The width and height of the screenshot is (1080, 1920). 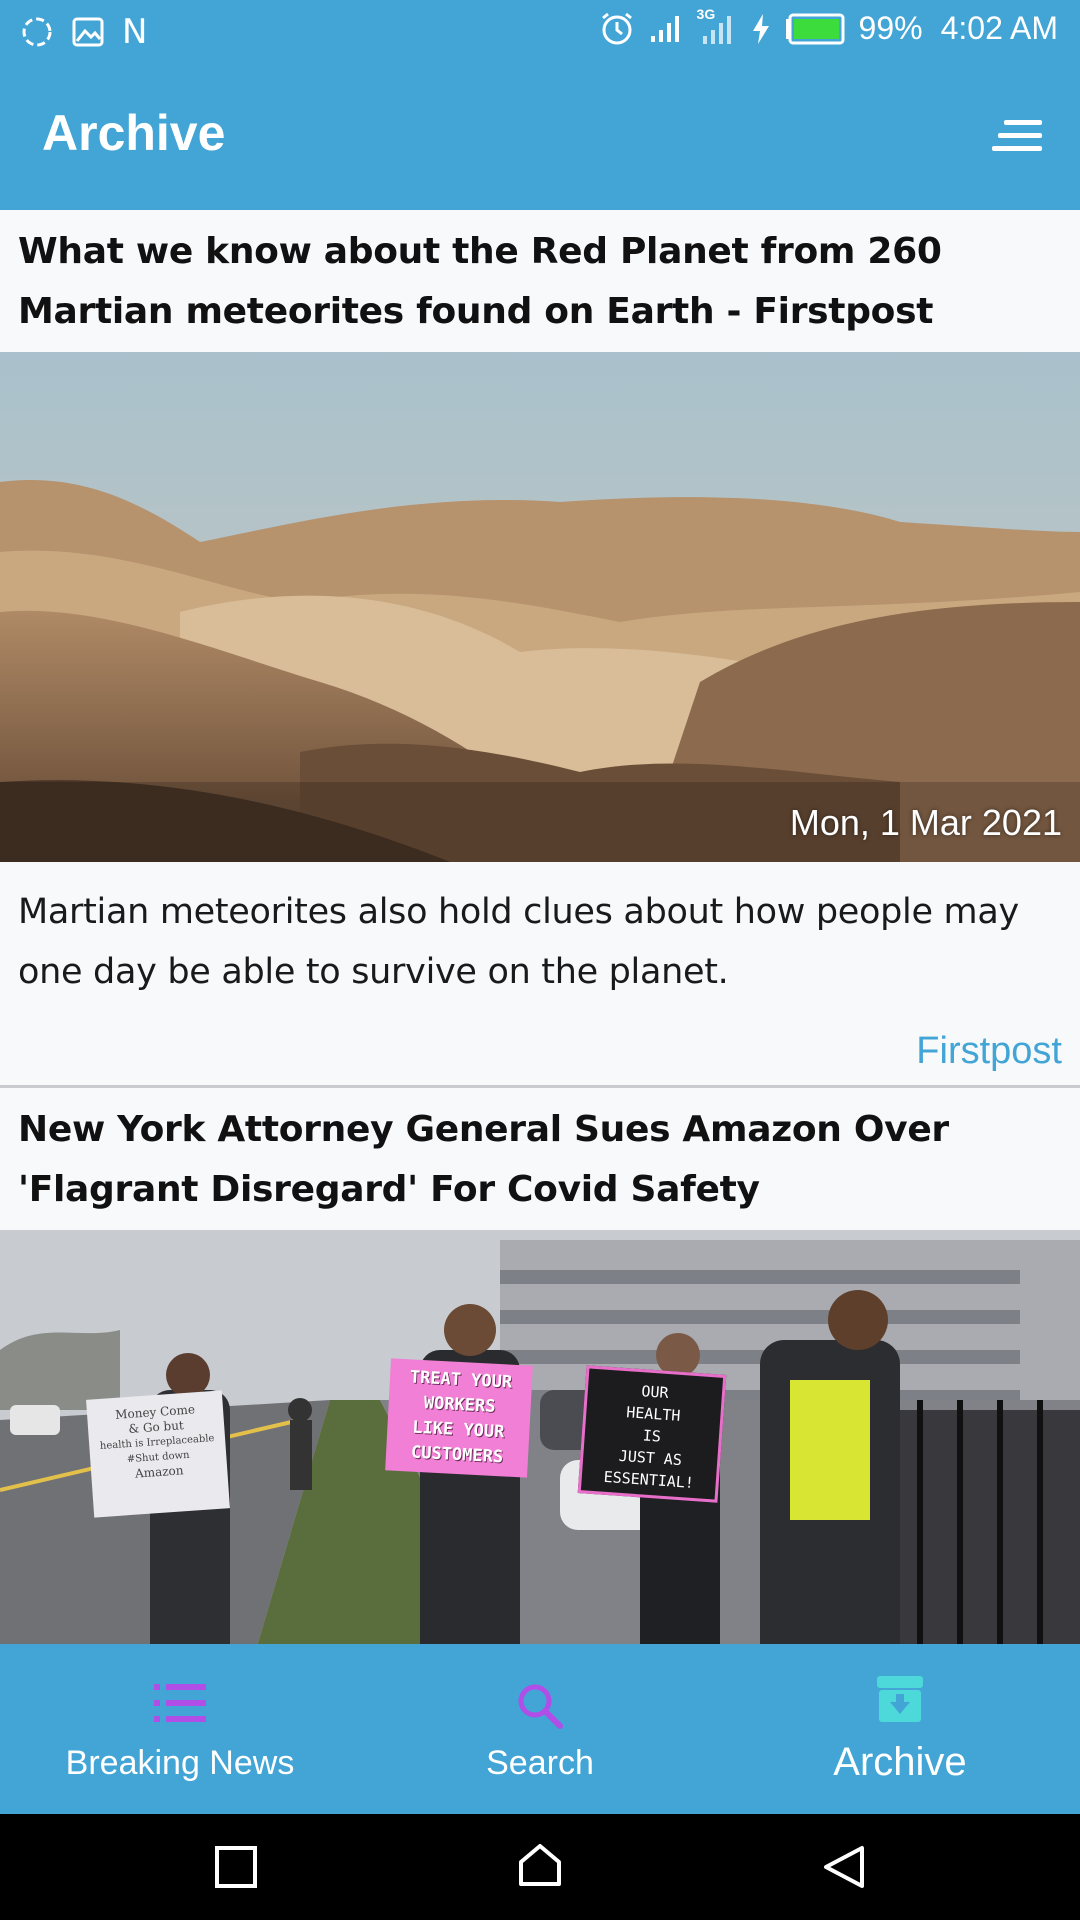 I want to click on app-bar: Archive, so click(x=540, y=137).